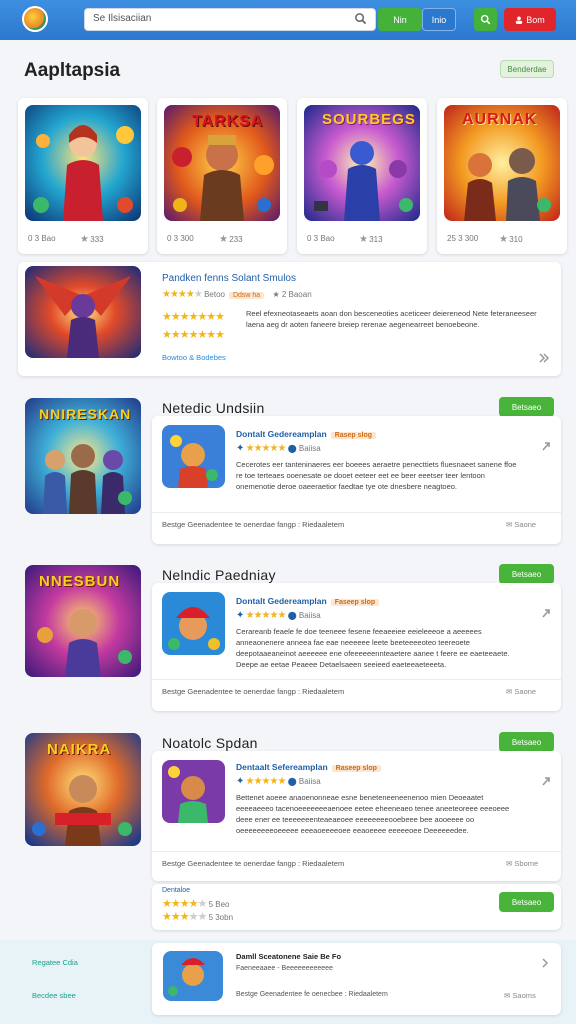 The image size is (576, 1024). What do you see at coordinates (193, 326) in the screenshot?
I see `featured-rating-stars: ★★★★★★★ ★★★★★★★` at bounding box center [193, 326].